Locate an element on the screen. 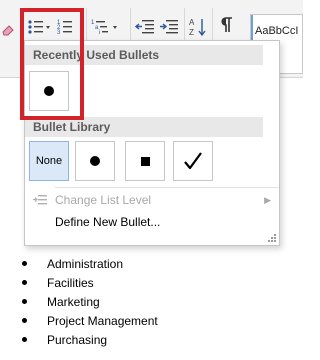  svg-text: 3 is located at coordinates (59, 33).